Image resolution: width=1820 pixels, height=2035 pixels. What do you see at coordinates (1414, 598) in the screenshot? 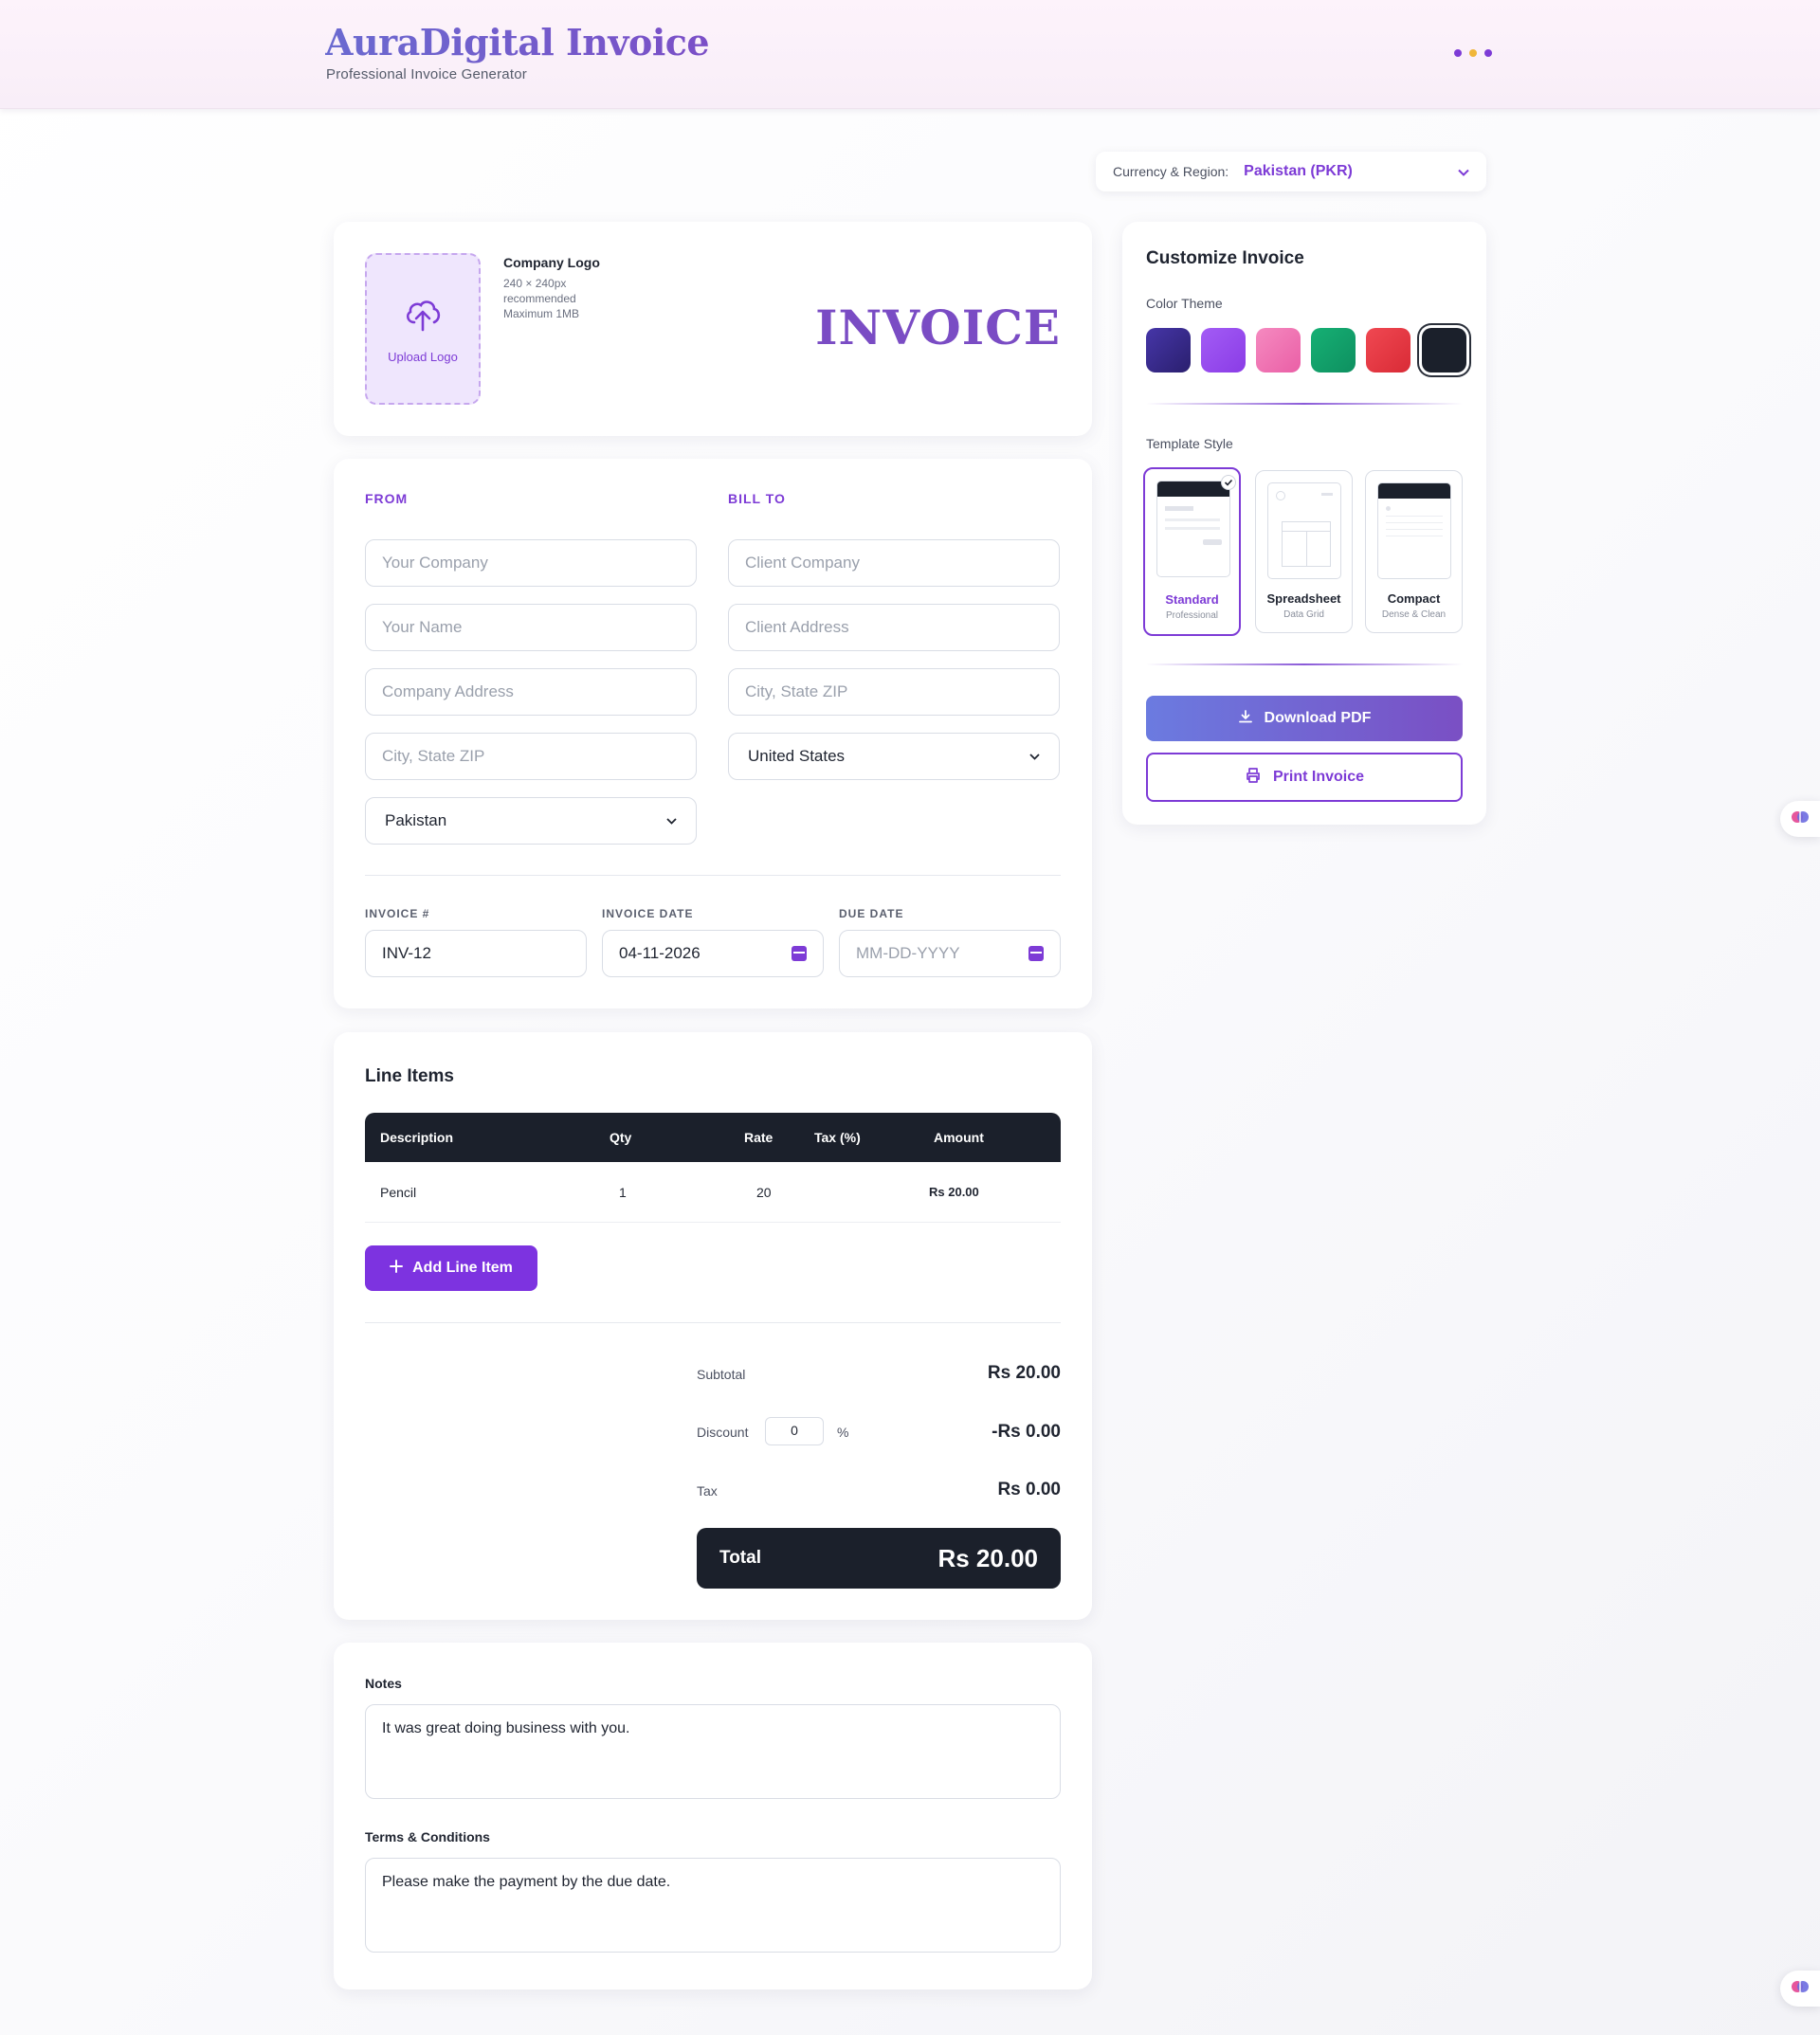
I see `template-name: Compact` at bounding box center [1414, 598].